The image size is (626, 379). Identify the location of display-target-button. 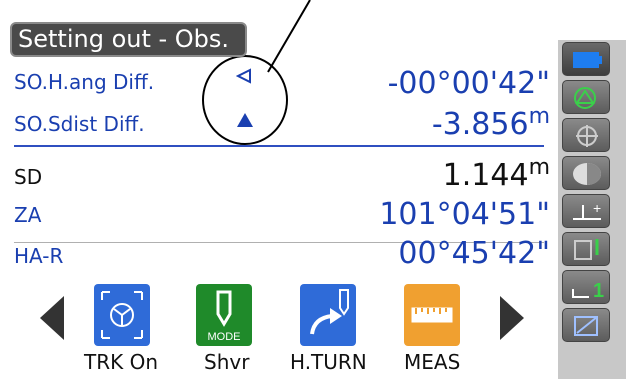
(586, 249).